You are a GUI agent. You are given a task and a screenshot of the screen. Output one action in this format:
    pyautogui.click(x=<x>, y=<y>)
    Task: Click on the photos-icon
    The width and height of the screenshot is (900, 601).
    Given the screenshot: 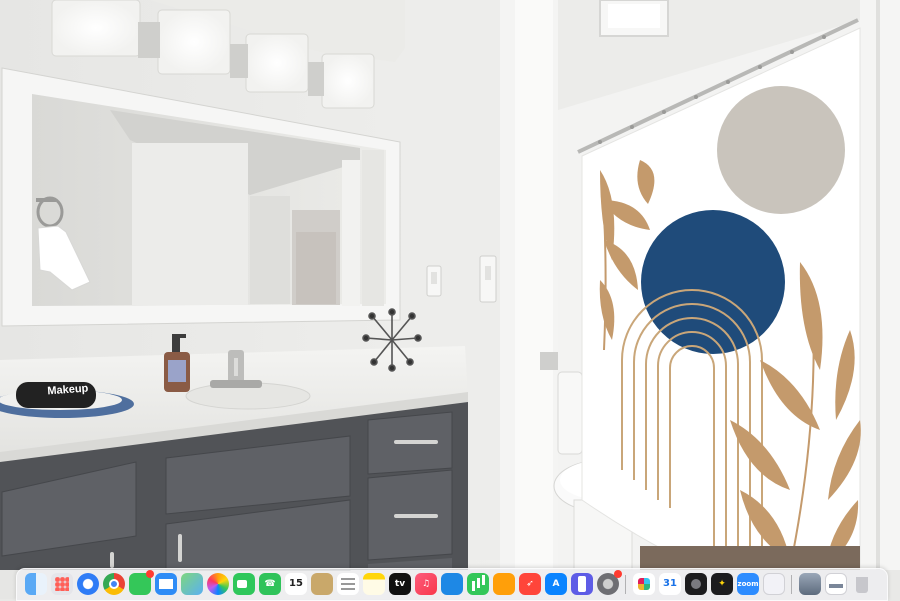 What is the action you would take?
    pyautogui.click(x=218, y=584)
    